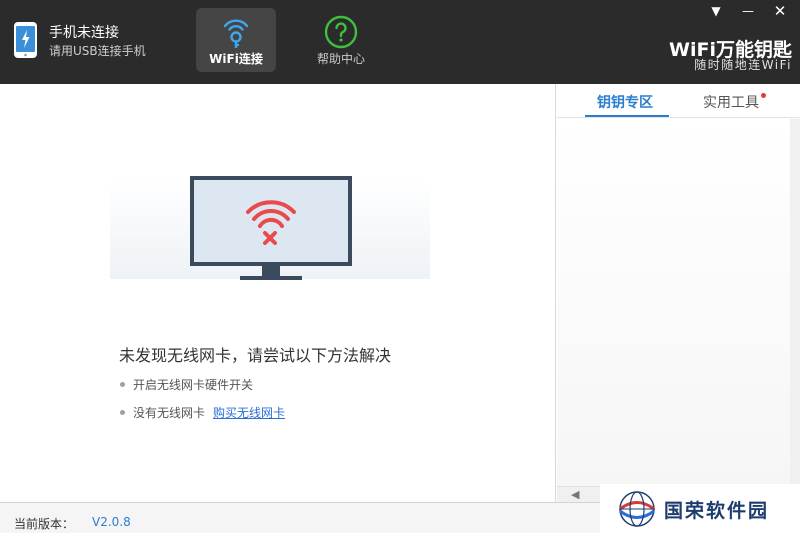 The height and width of the screenshot is (533, 800). Describe the element at coordinates (637, 509) in the screenshot. I see `globe-logo-icon` at that location.